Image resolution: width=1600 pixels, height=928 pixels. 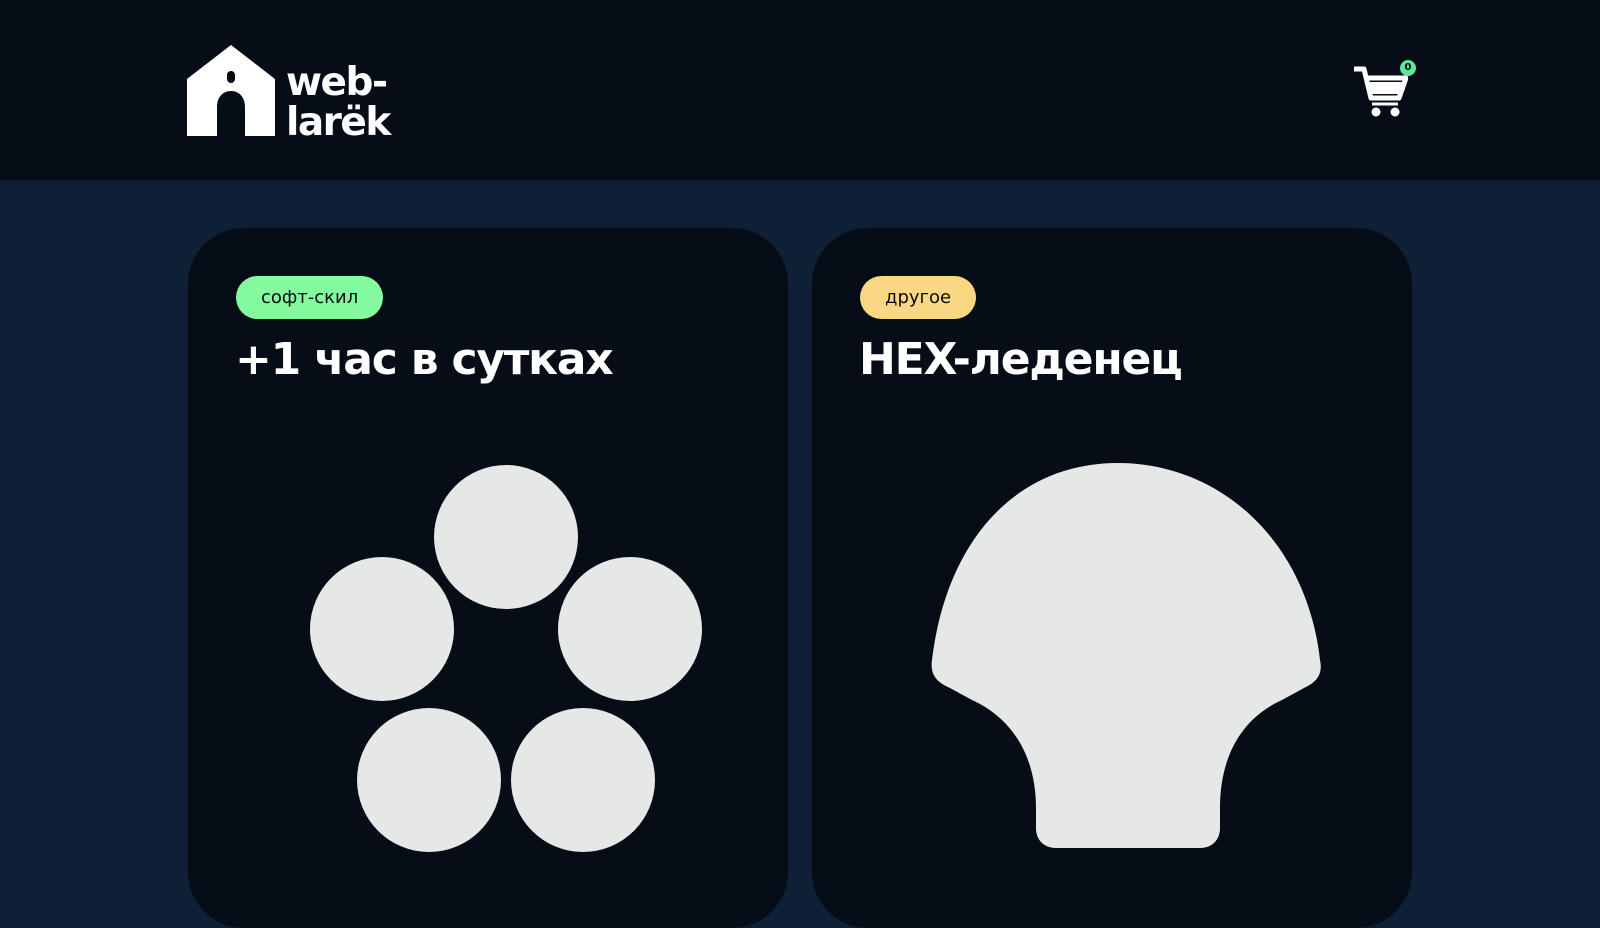 I want to click on five-circles-icon, so click(x=506, y=658).